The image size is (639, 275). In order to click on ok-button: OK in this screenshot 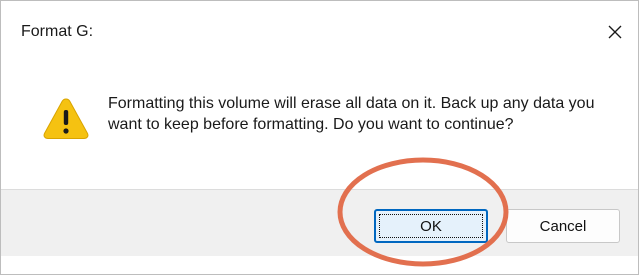, I will do `click(431, 226)`.